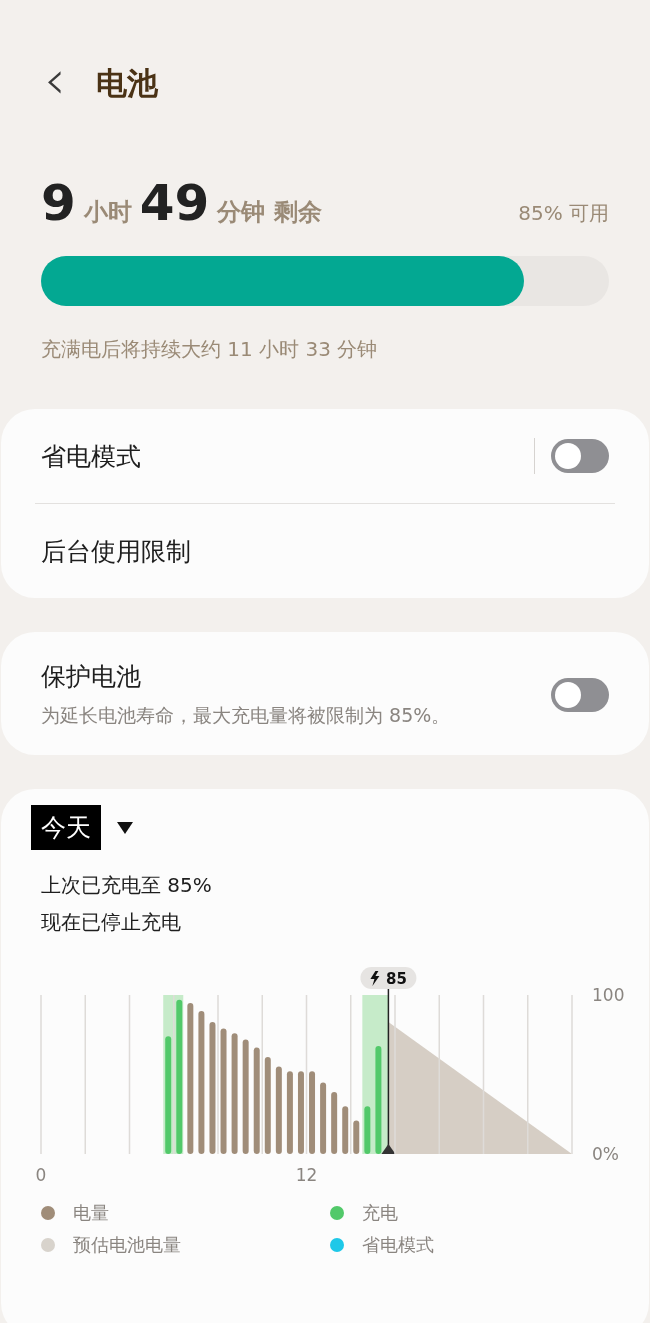 The height and width of the screenshot is (1323, 650). I want to click on back-button: ‹, so click(55, 80).